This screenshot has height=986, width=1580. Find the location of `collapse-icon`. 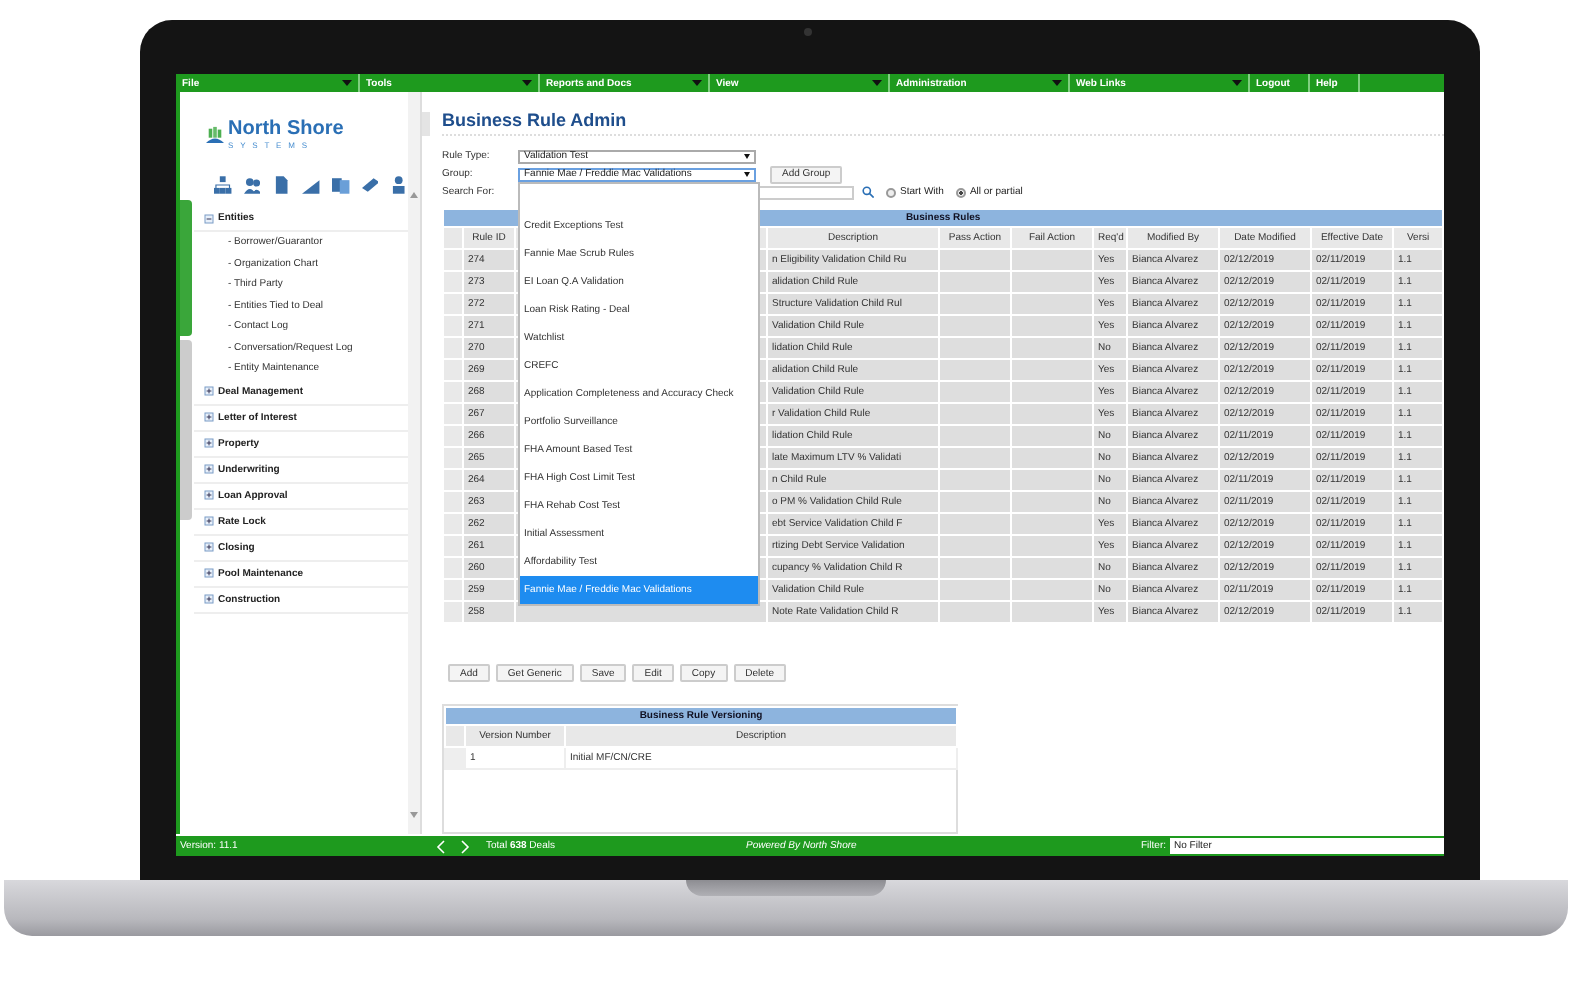

collapse-icon is located at coordinates (209, 218).